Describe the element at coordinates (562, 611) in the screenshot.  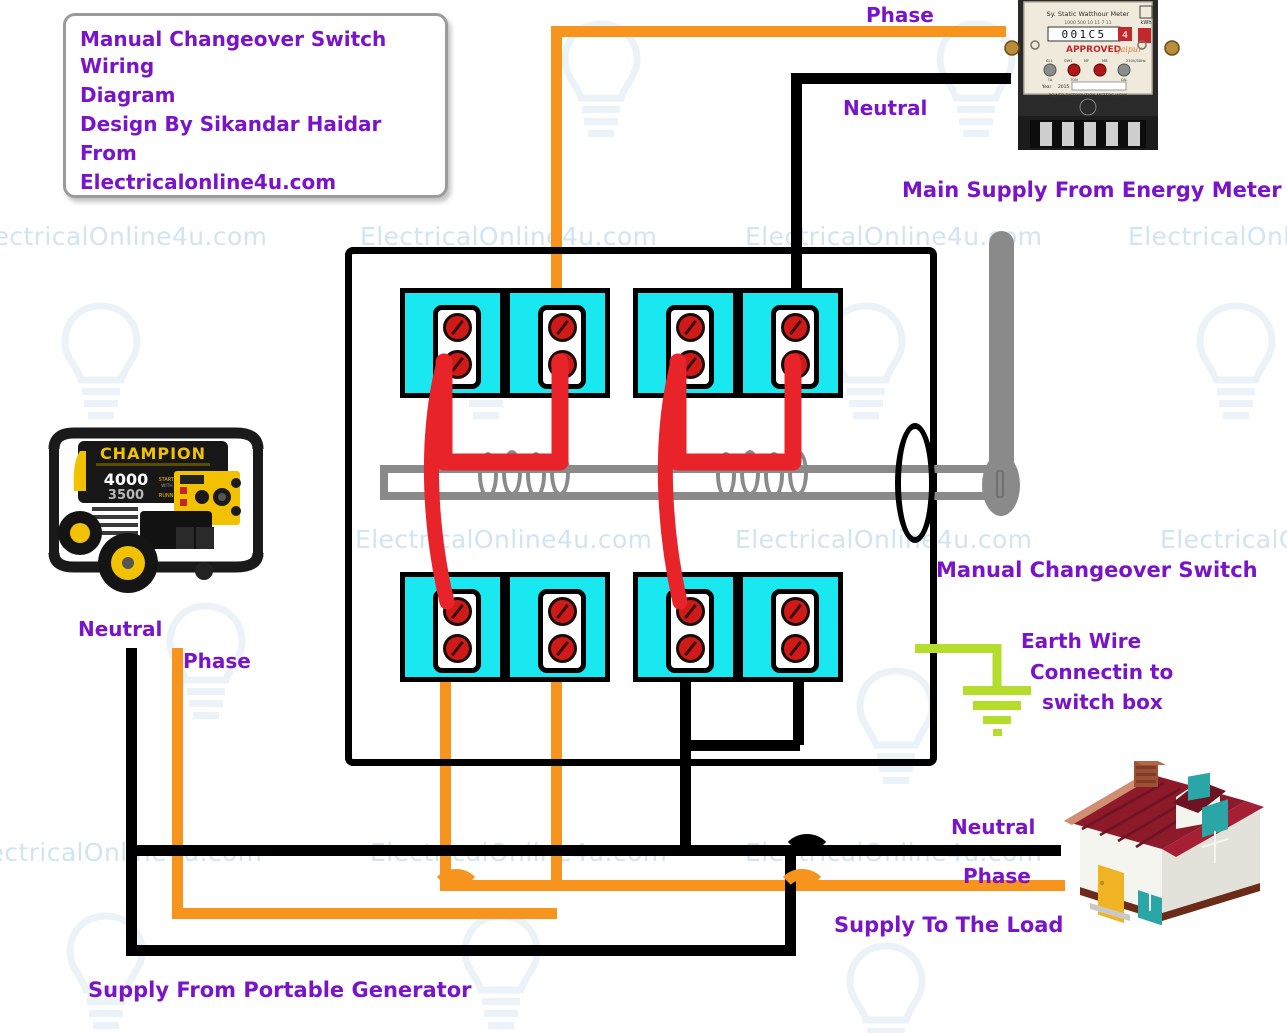
I see `terminal-screw-lower-2-top` at that location.